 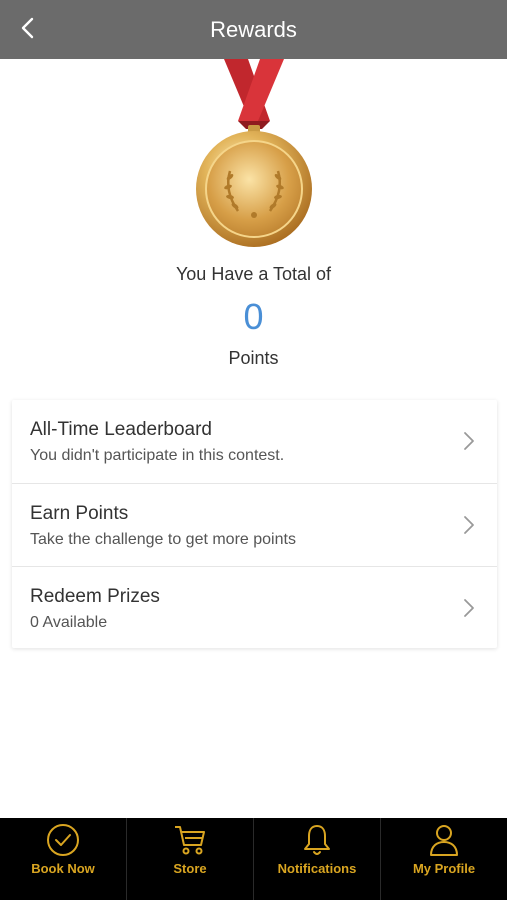 I want to click on nav-label: Notifications, so click(x=317, y=868).